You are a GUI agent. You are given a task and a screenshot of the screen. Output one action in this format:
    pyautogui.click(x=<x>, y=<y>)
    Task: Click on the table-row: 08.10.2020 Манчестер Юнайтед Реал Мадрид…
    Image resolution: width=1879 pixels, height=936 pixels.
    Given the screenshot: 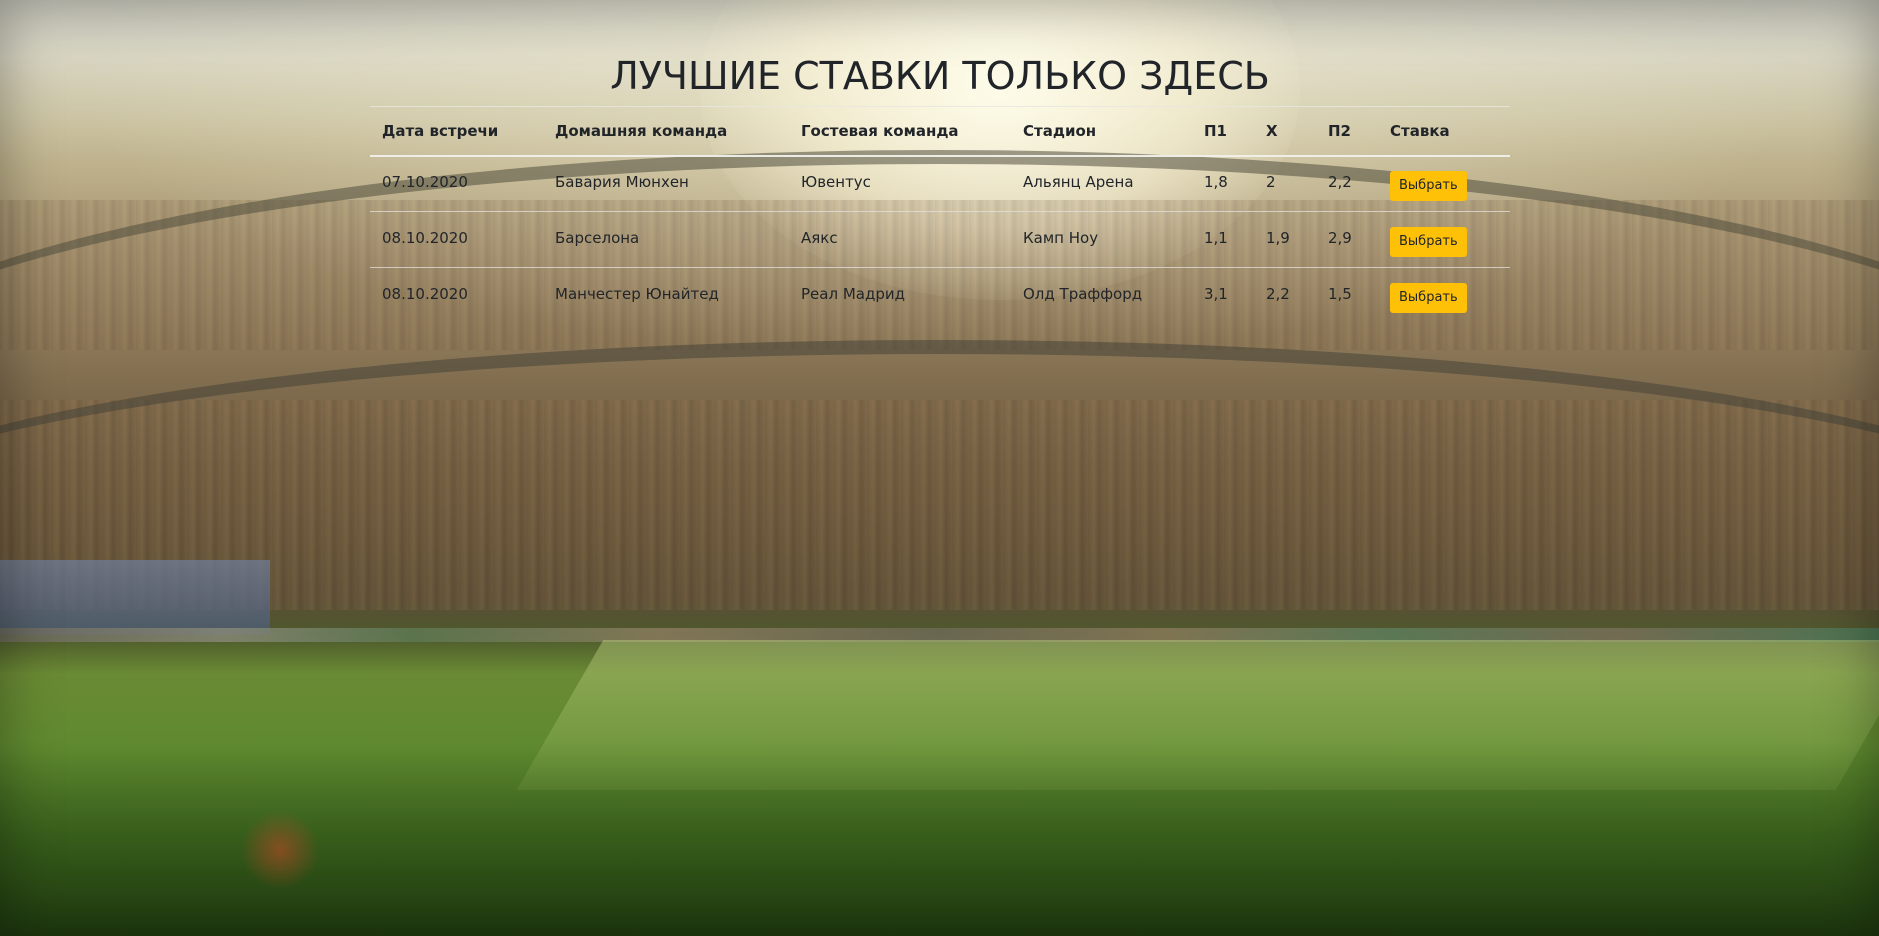 What is the action you would take?
    pyautogui.click(x=940, y=296)
    